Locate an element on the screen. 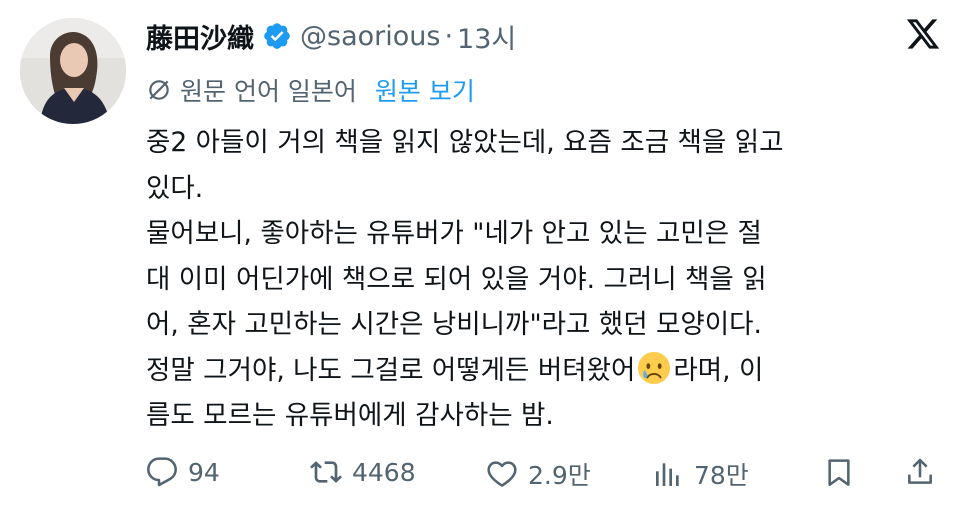 Image resolution: width=966 pixels, height=507 pixels. post-text-line: 대 이미 어딘가에 책으로 되어 있을 거야. 그러니 책을 읽 is located at coordinates (456, 279).